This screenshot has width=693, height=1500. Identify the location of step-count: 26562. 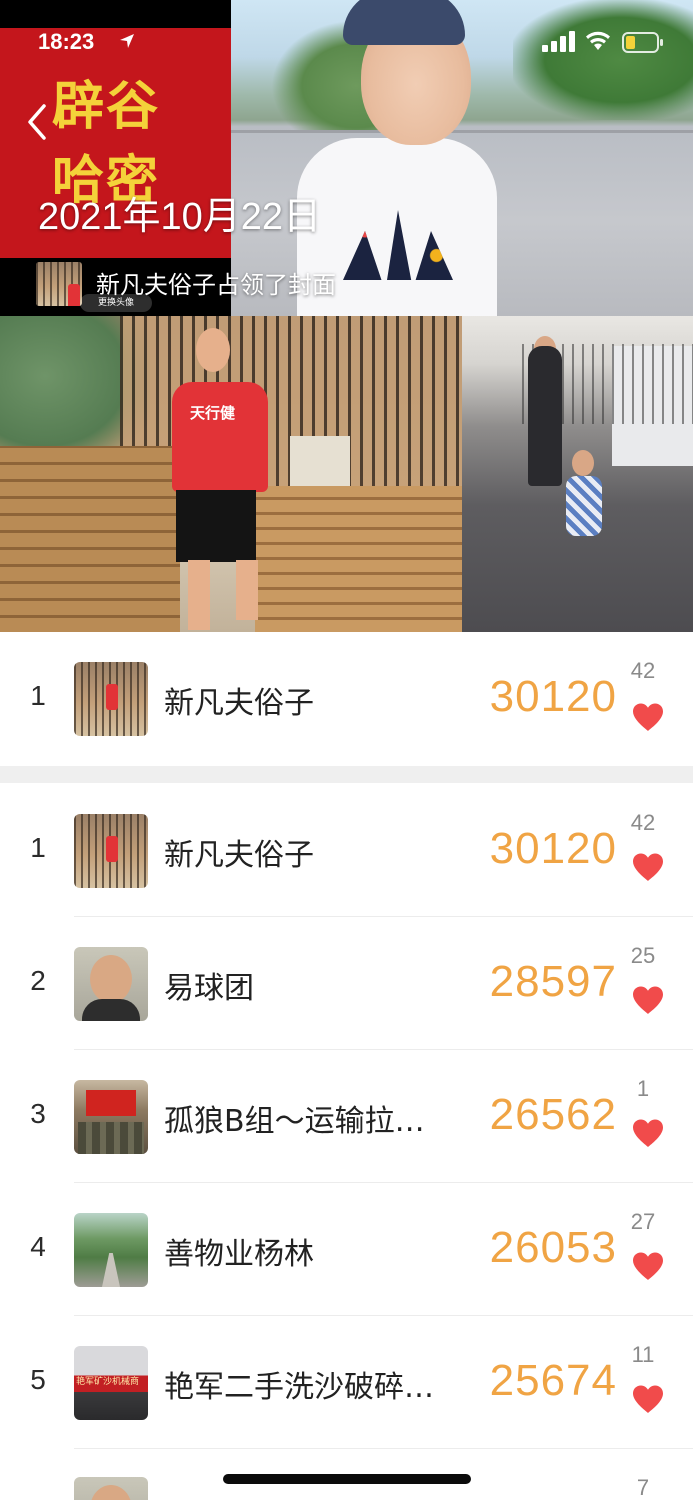
(553, 1114).